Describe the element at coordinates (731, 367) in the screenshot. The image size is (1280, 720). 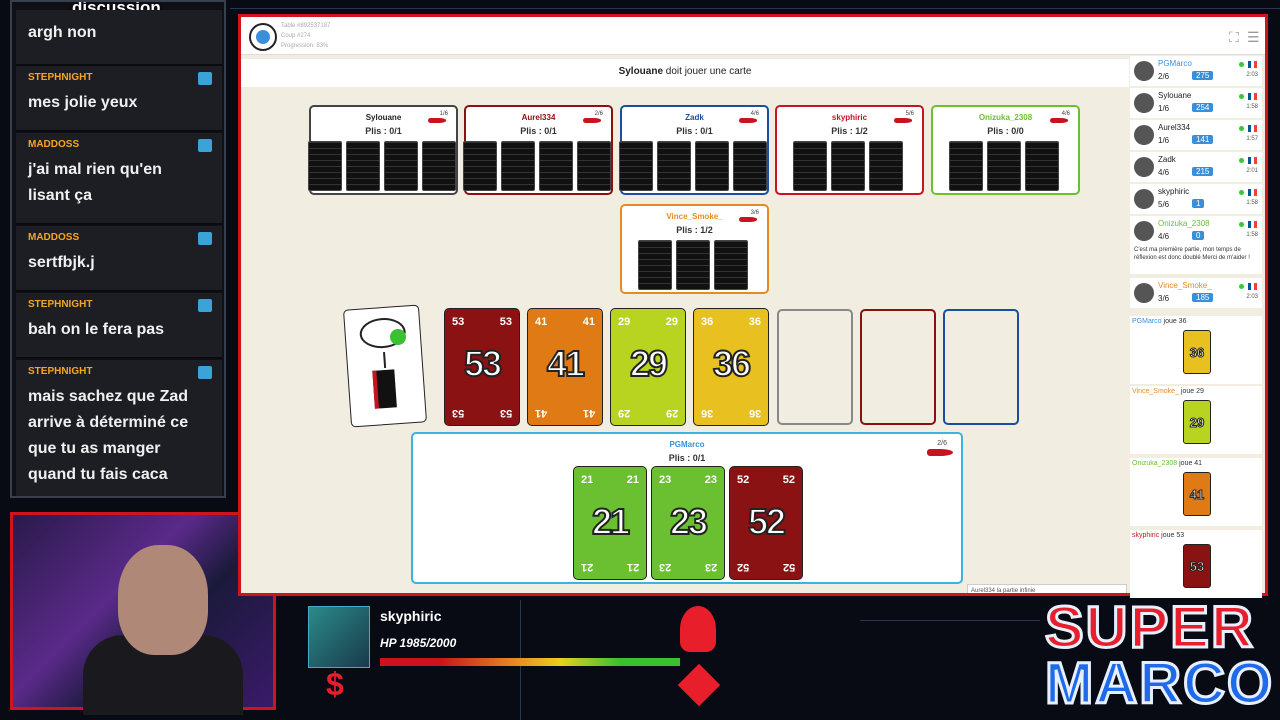
I see `table-card: 36 36 36 36 36` at that location.